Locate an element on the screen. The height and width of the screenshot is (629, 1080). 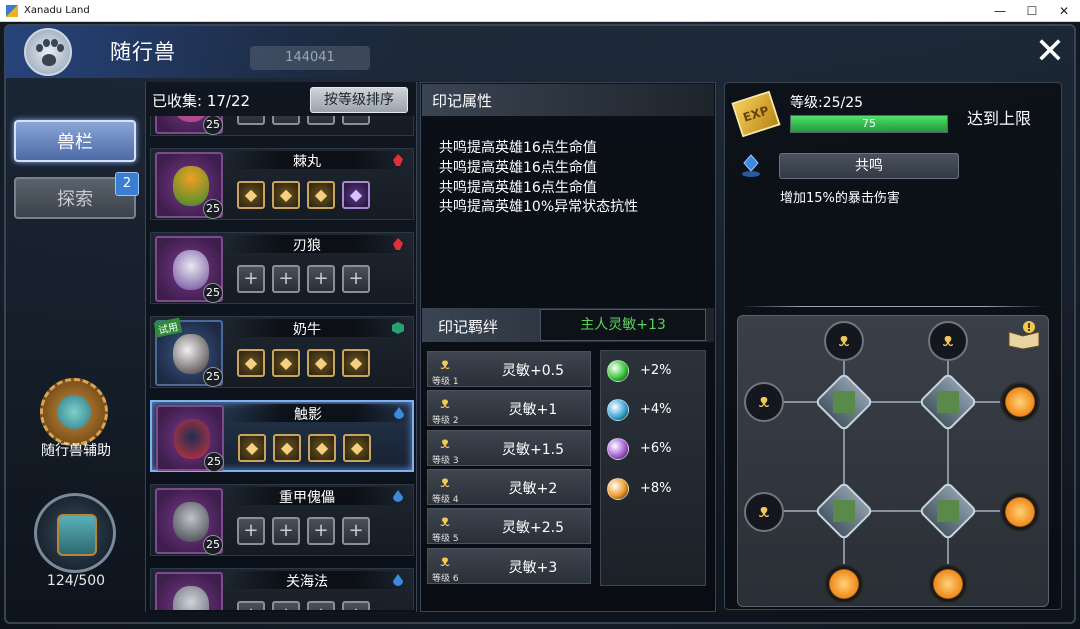
pet-row: 25 刃狼 + + + + is located at coordinates (282, 268).